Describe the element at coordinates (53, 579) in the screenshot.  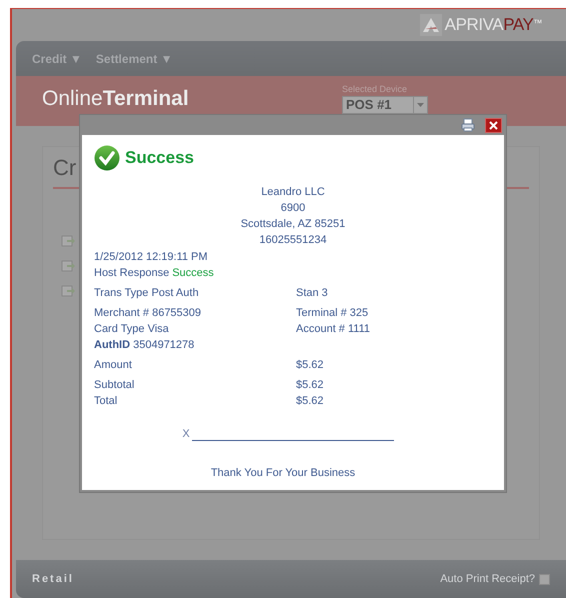
I see `section-label: Retail` at that location.